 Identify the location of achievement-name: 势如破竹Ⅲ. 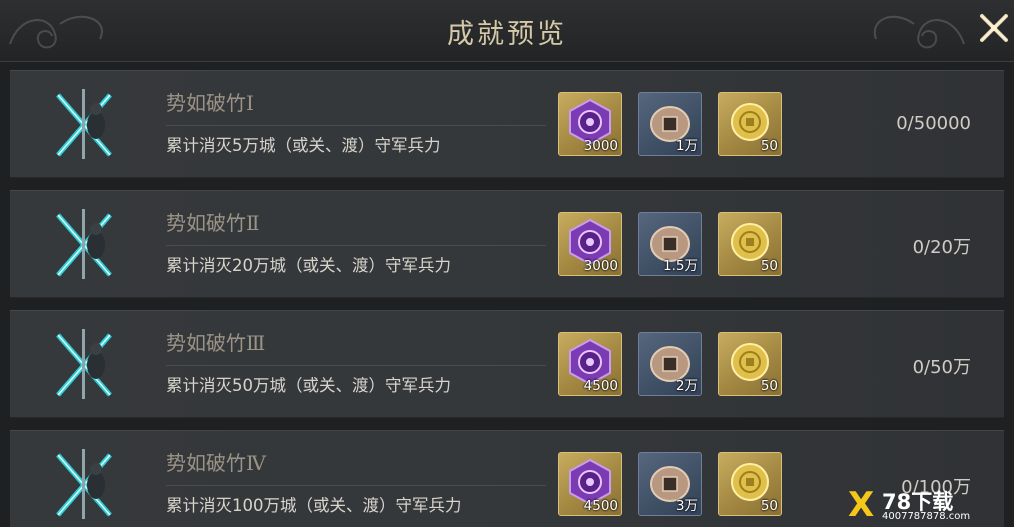
(216, 343).